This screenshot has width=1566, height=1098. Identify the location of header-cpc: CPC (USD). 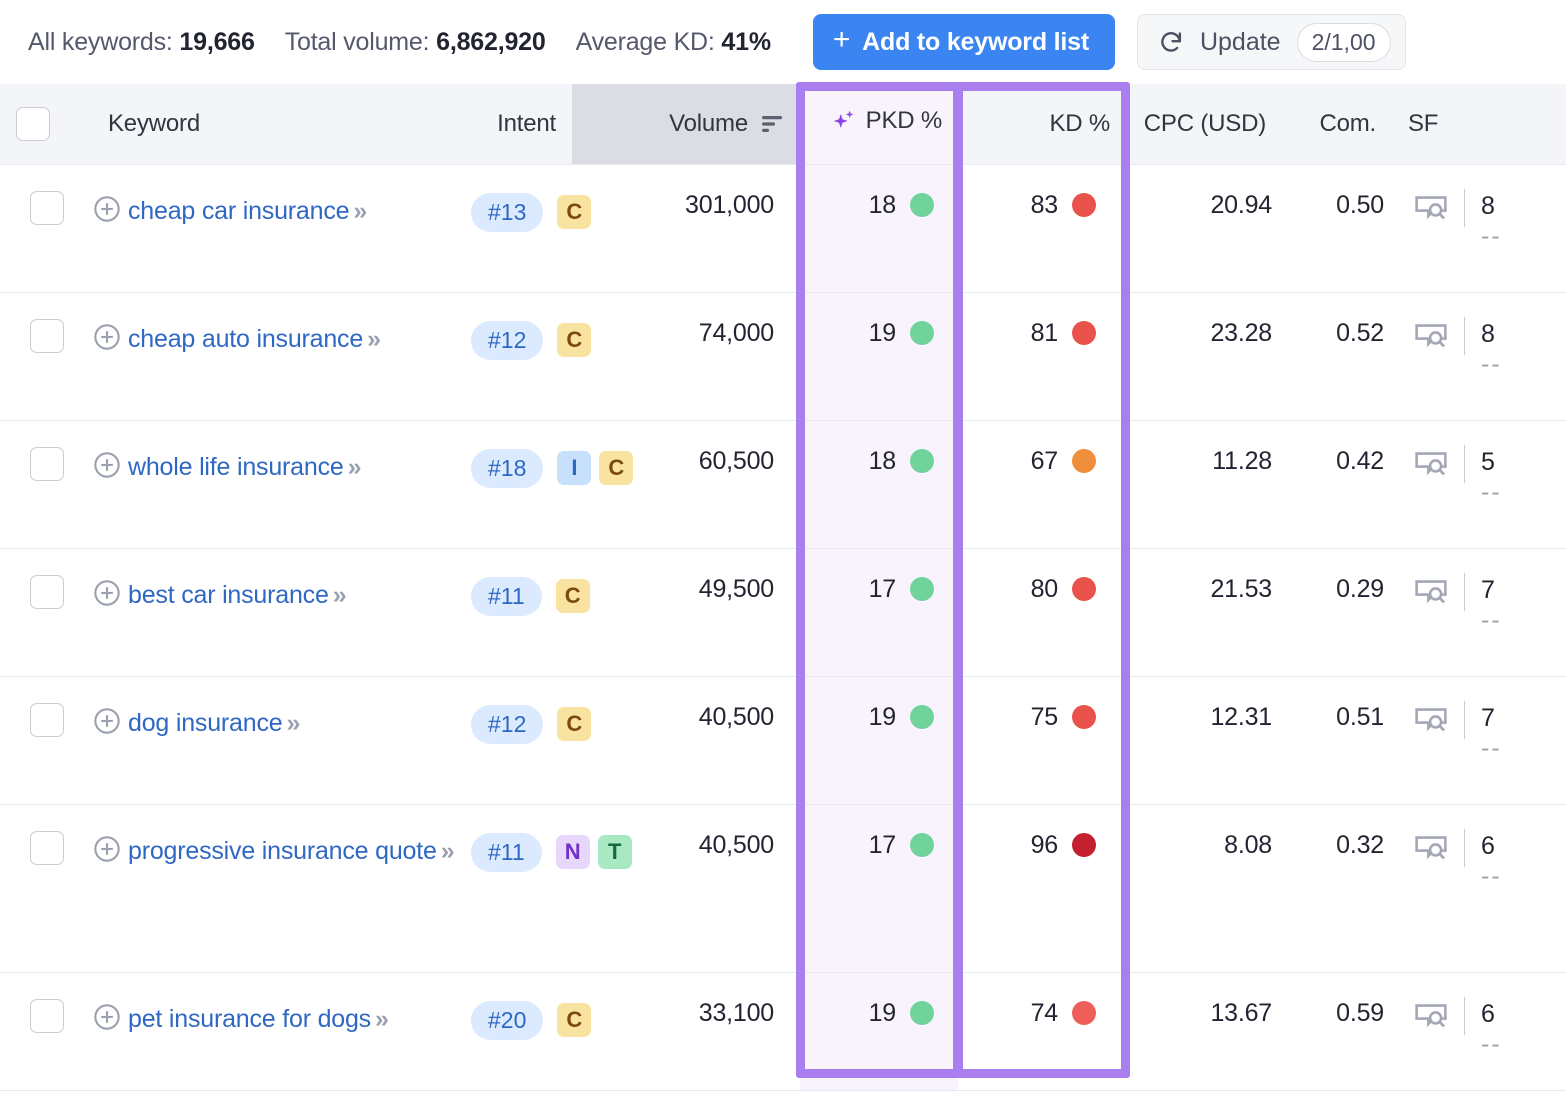
(1204, 124).